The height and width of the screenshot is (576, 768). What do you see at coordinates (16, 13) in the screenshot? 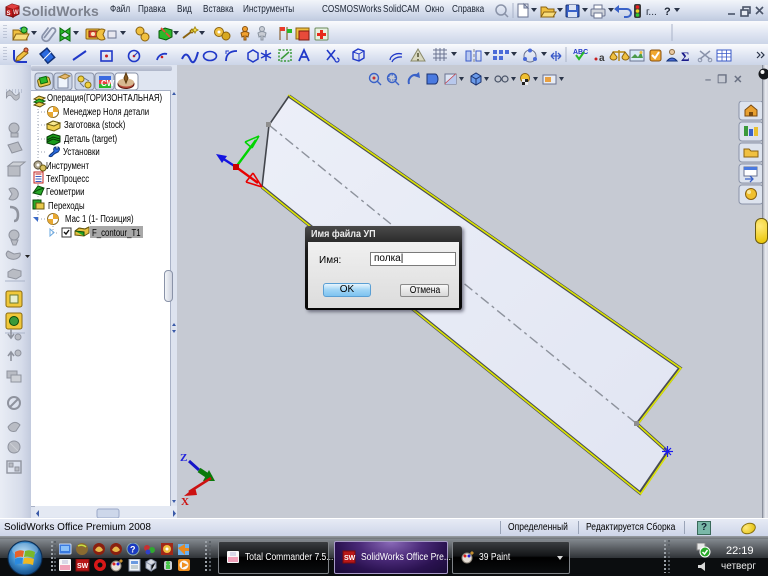
I see `svg-text: W` at bounding box center [16, 13].